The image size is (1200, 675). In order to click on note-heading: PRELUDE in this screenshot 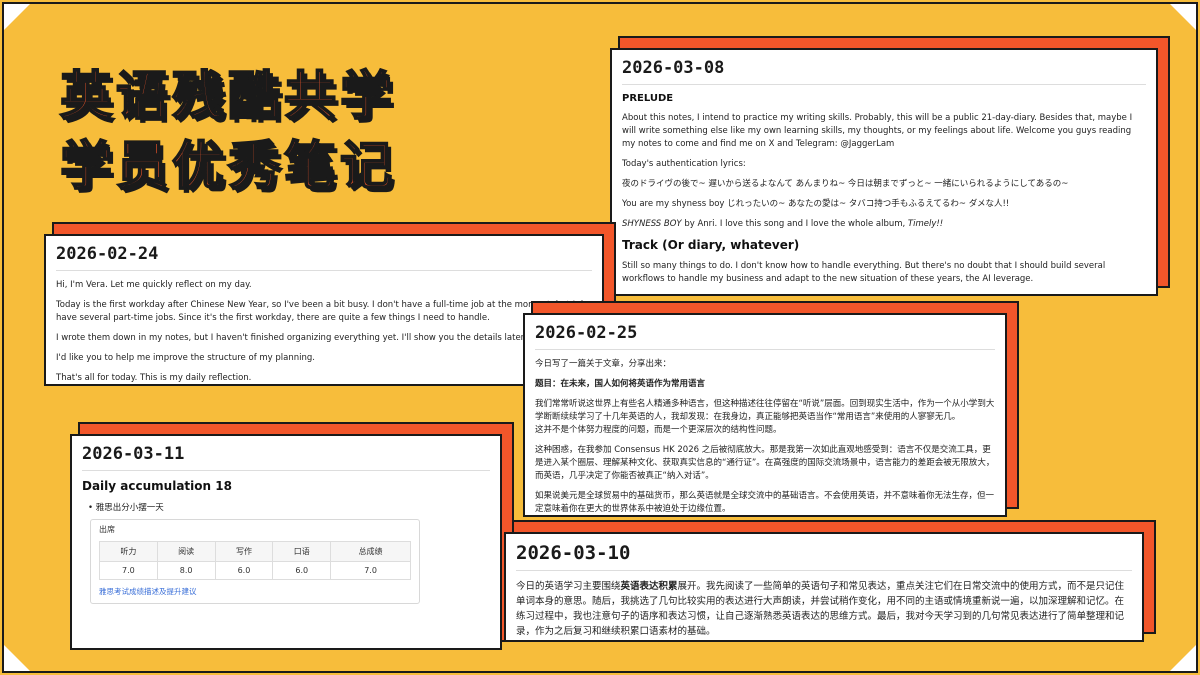, I will do `click(648, 98)`.